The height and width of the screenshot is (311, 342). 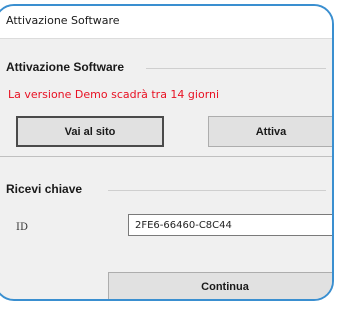 What do you see at coordinates (236, 68) in the screenshot?
I see `activation-group-line` at bounding box center [236, 68].